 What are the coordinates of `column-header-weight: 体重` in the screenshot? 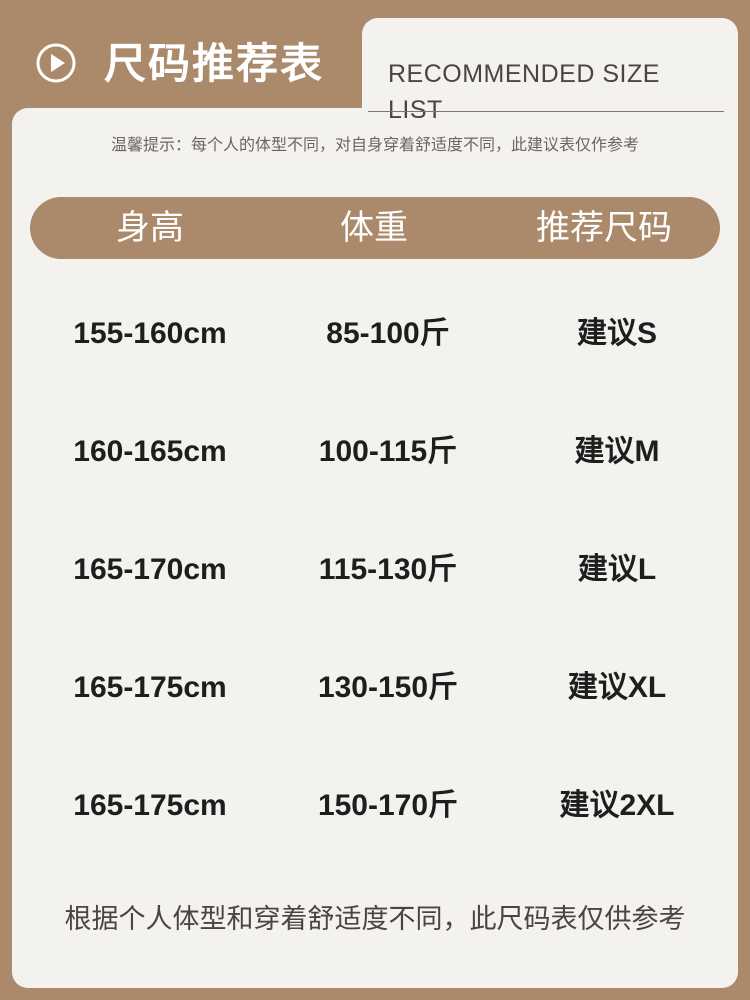 It's located at (374, 228).